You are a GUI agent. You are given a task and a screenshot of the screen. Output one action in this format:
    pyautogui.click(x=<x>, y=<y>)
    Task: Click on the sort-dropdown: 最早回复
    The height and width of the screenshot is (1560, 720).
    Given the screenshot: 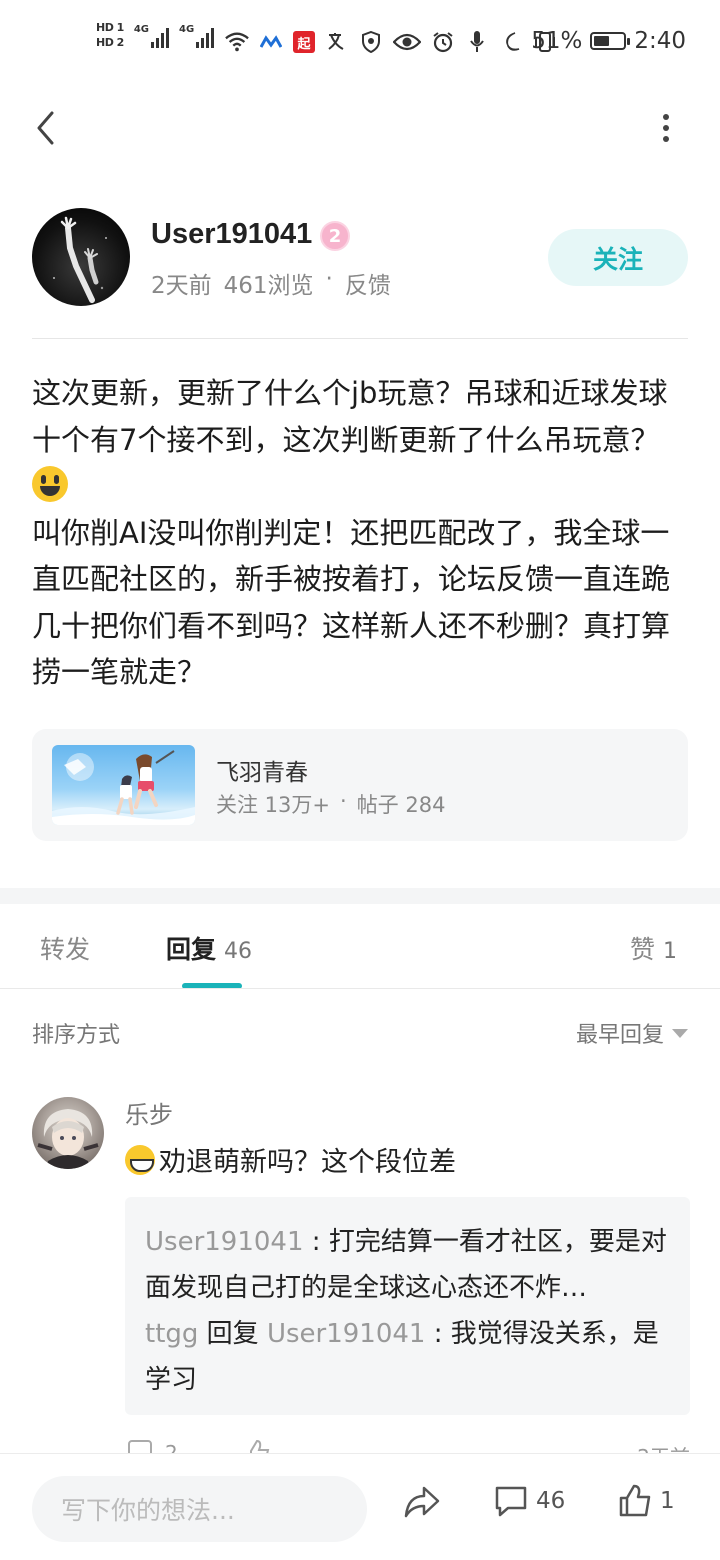 What is the action you would take?
    pyautogui.click(x=632, y=1033)
    